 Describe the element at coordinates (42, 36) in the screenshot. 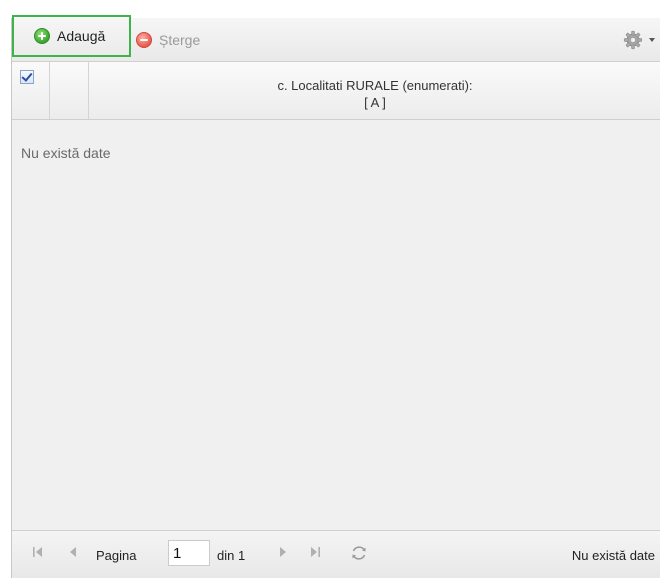

I see `add-icon` at that location.